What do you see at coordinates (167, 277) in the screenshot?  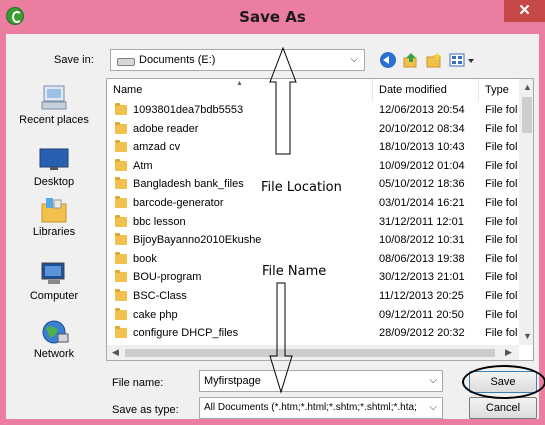 I see `file-name-cell: BOU-program` at bounding box center [167, 277].